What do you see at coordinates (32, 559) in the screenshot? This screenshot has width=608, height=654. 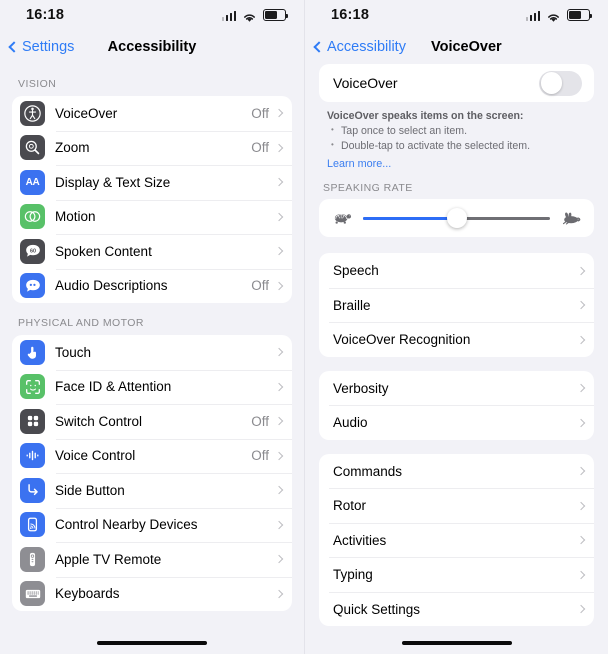 I see `apple-tv-remote-icon` at bounding box center [32, 559].